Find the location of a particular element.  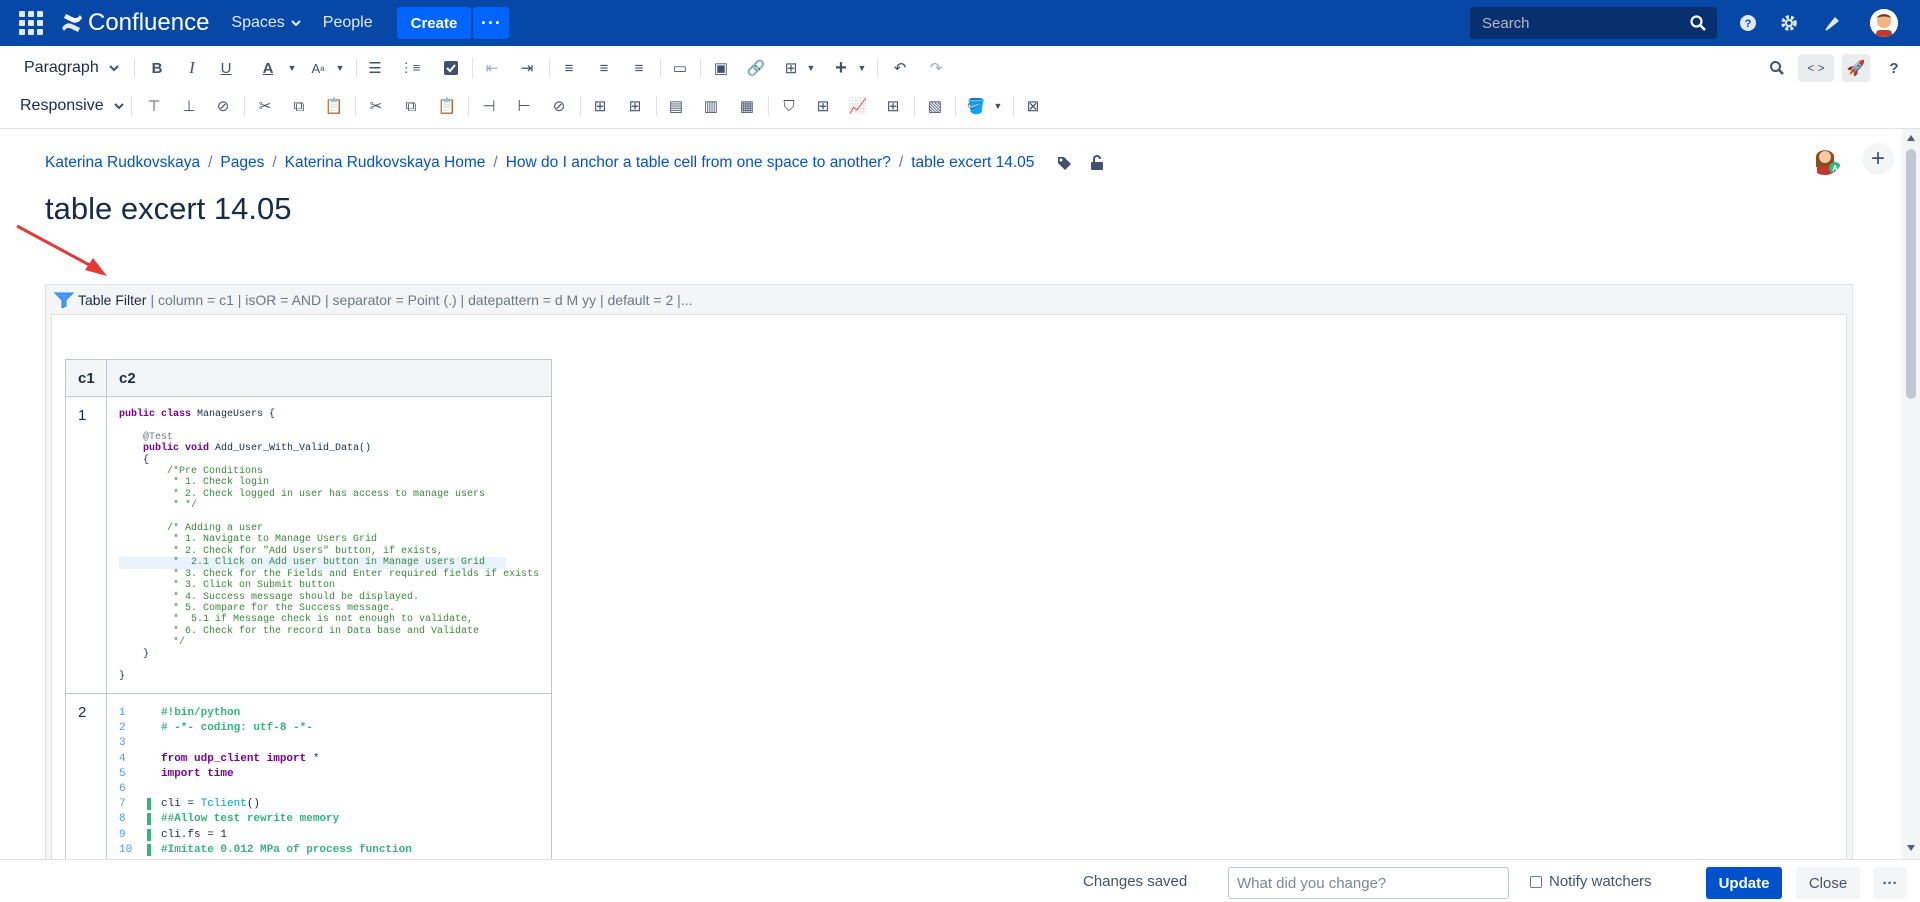

add-collaborator-button: + is located at coordinates (1878, 159).